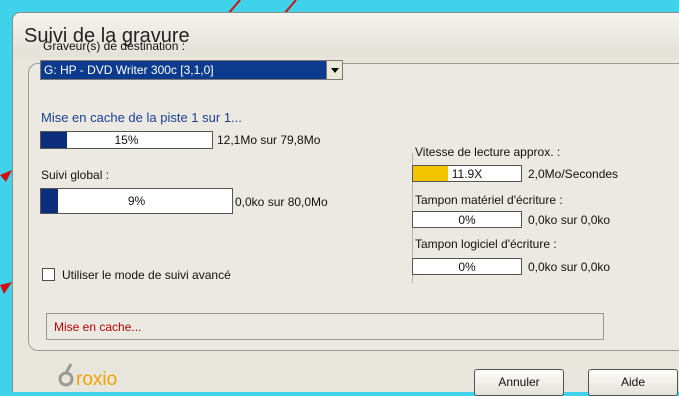 This screenshot has width=679, height=396. Describe the element at coordinates (486, 244) in the screenshot. I see `sw-buffer-label: Tampon logiciel d'écriture :` at that location.